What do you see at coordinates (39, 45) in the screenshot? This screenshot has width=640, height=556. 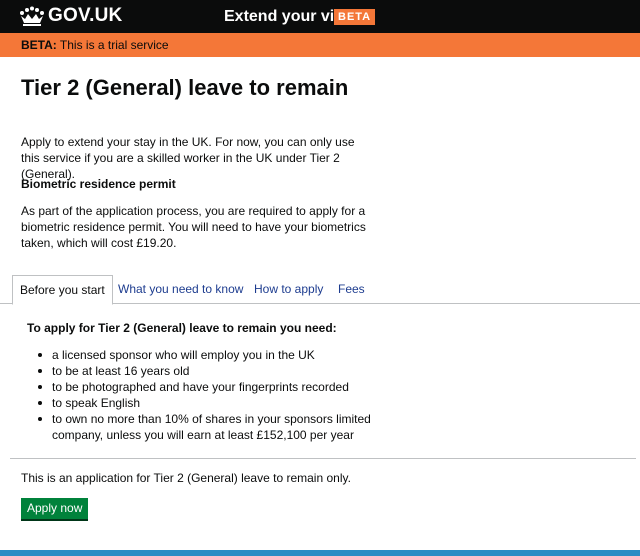 I see `phase-banner-tag: BETA:` at bounding box center [39, 45].